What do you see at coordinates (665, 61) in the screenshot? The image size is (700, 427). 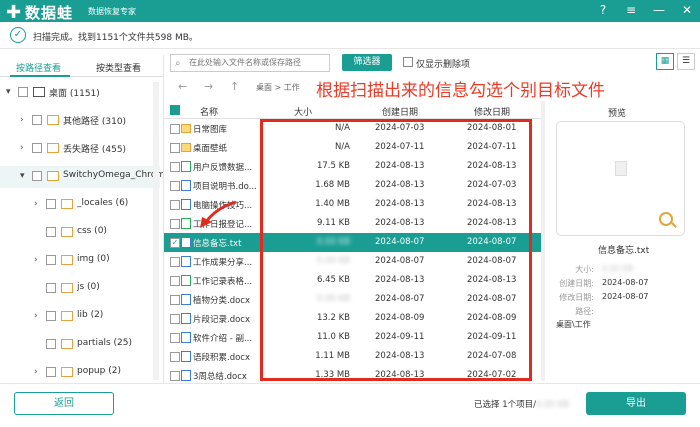 I see `grid-view-icon: ▦` at bounding box center [665, 61].